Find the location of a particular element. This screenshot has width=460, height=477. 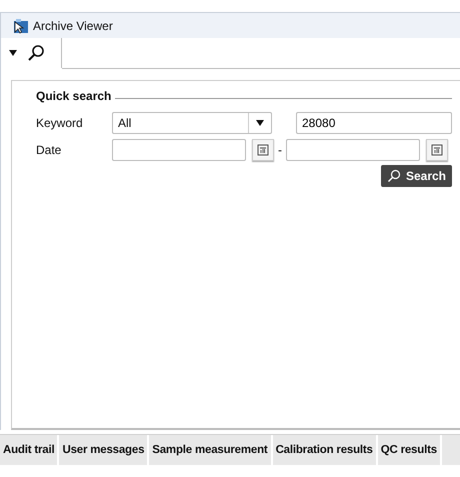

bottom-tab: Audit trail is located at coordinates (30, 450).